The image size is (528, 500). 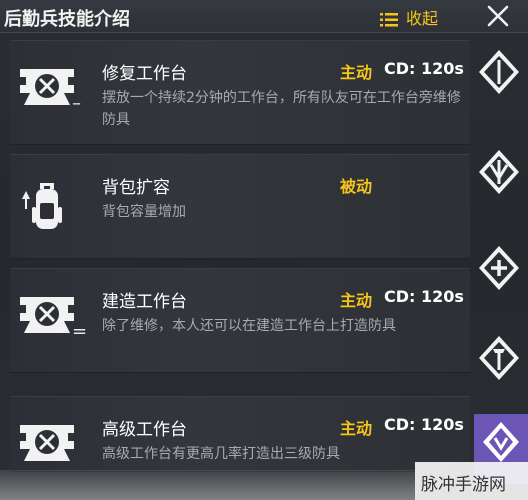 I want to click on rank-3-icon, so click(x=499, y=358).